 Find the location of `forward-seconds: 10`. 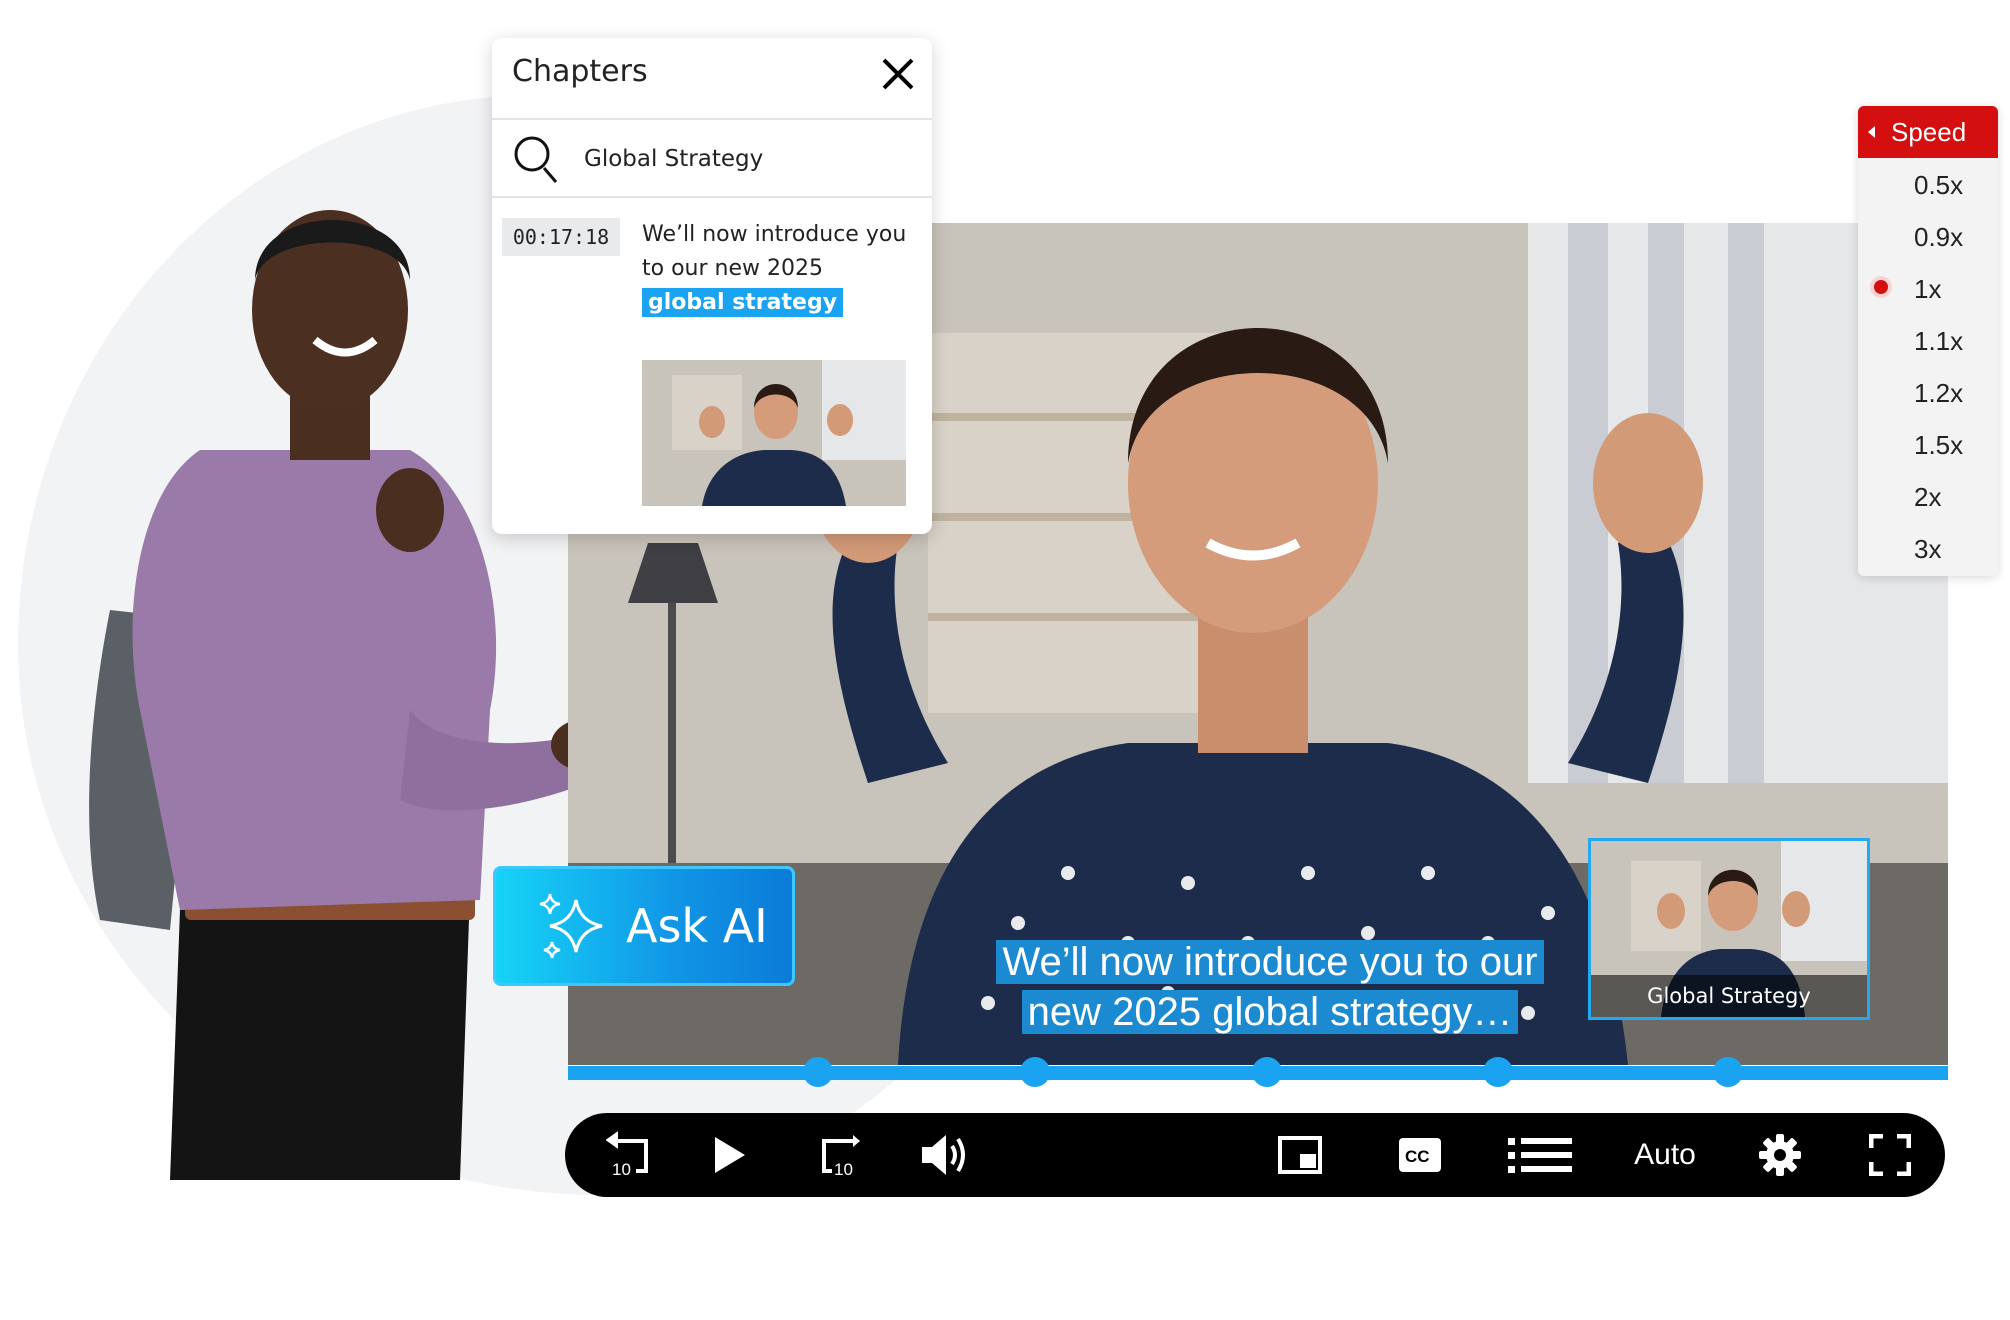

forward-seconds: 10 is located at coordinates (843, 1169).